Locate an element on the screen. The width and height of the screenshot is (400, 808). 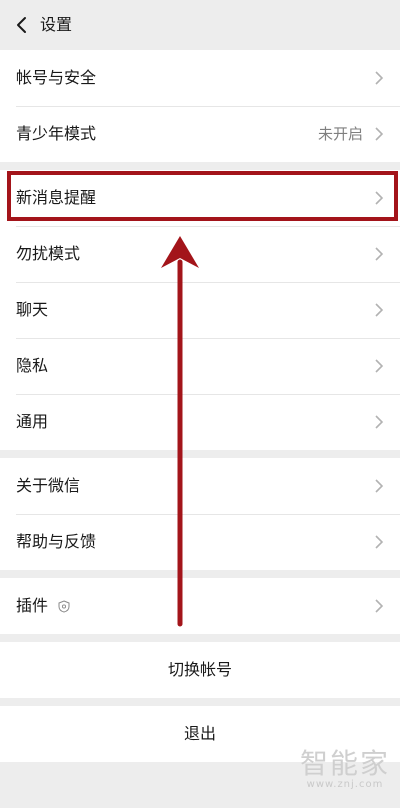
page-title: 设置 is located at coordinates (56, 24).